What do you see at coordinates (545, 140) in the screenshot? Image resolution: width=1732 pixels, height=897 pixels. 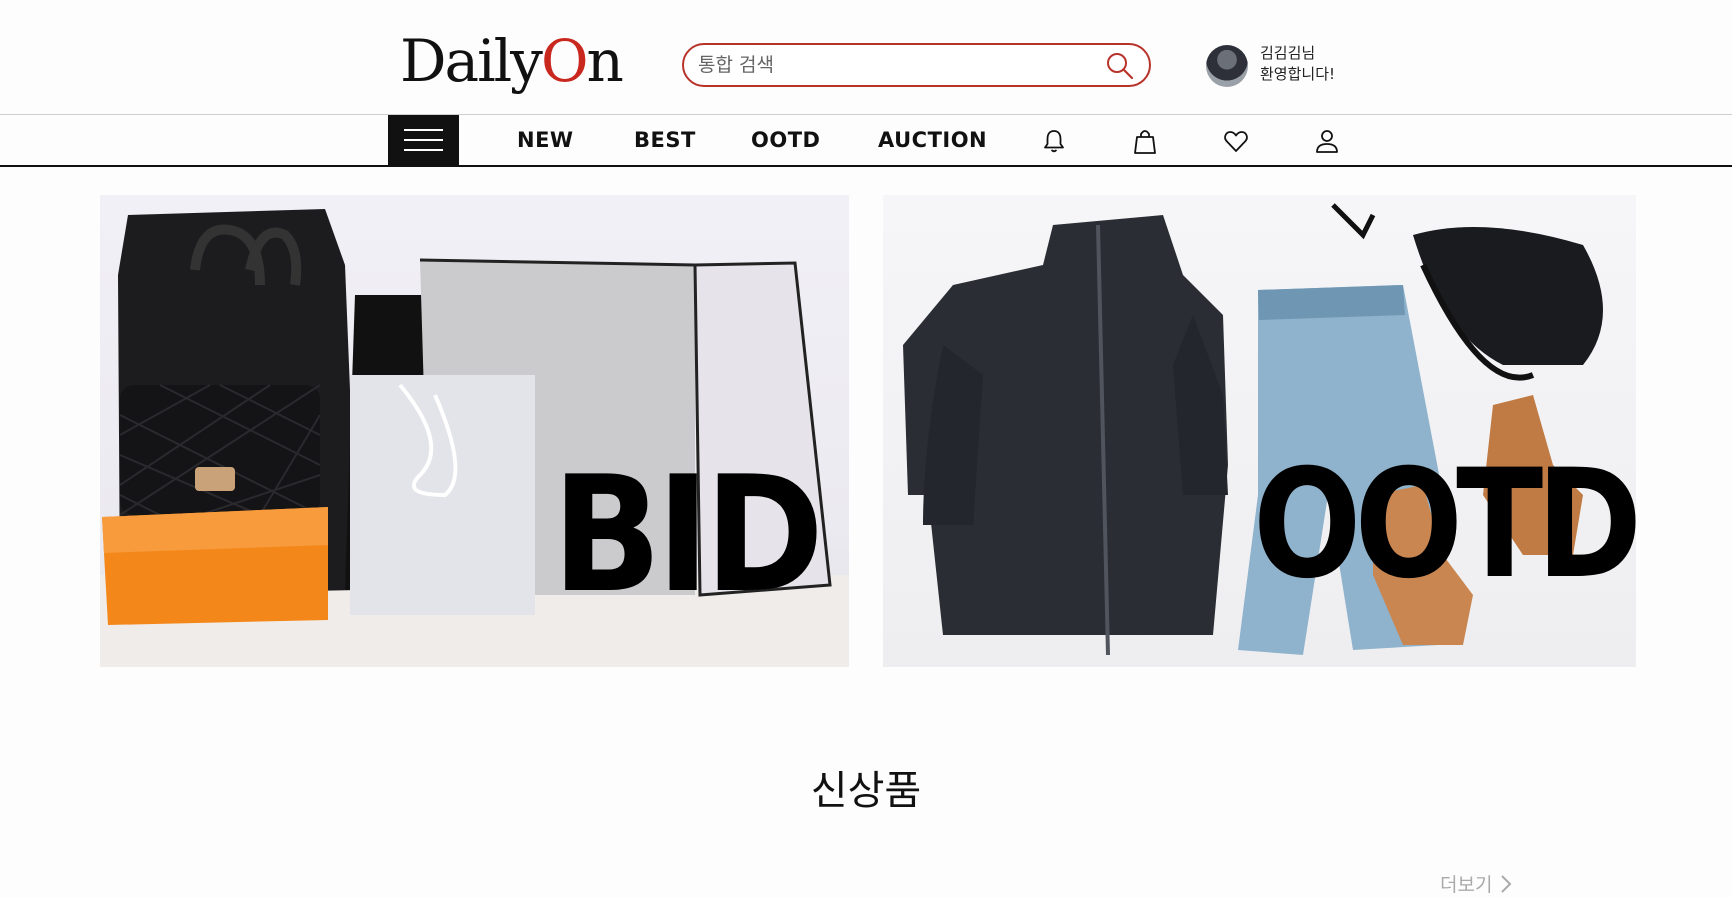 I see `nav-new: NEW` at bounding box center [545, 140].